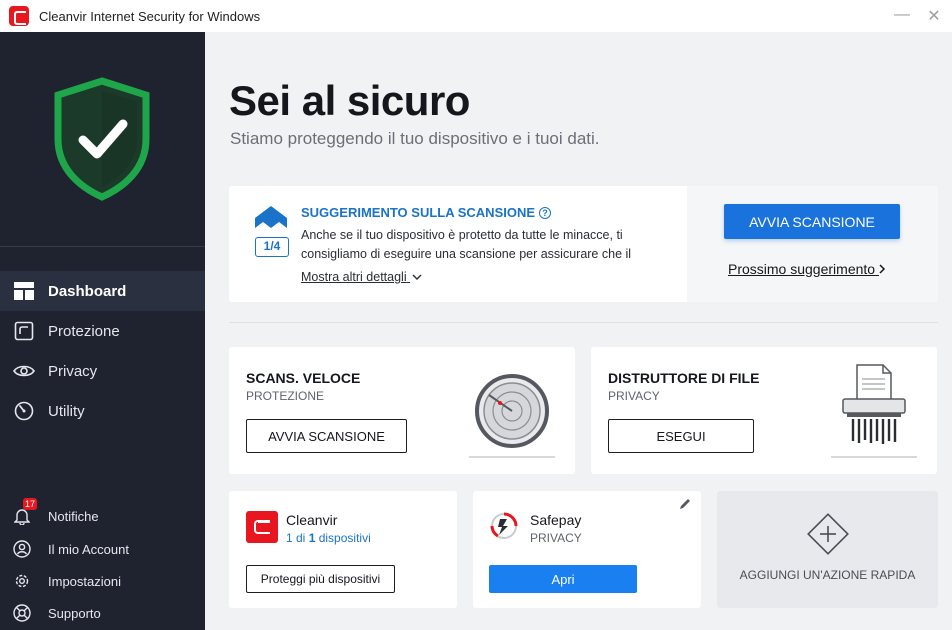 The image size is (952, 630). Describe the element at coordinates (583, 322) in the screenshot. I see `section-divider` at that location.